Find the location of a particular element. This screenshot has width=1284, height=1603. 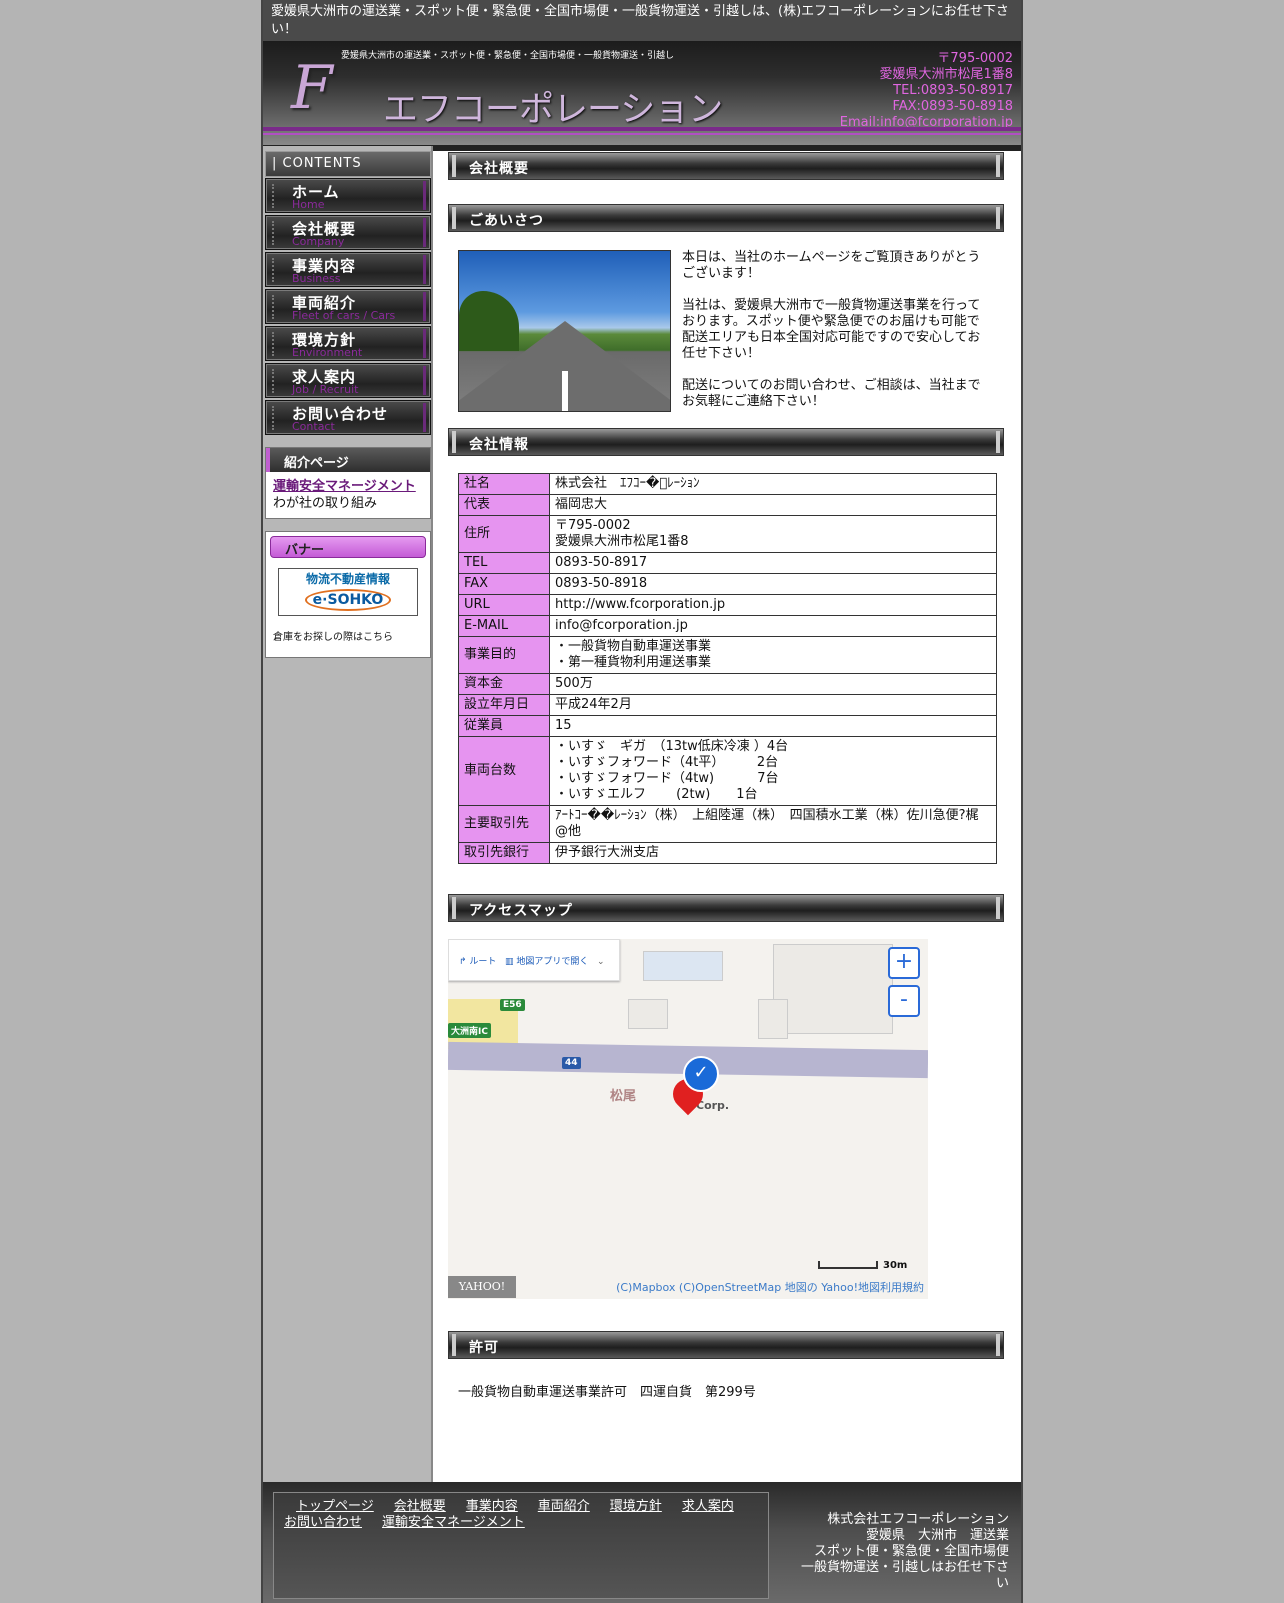

nav-contact: お問い合わせ Contact is located at coordinates (348, 417).